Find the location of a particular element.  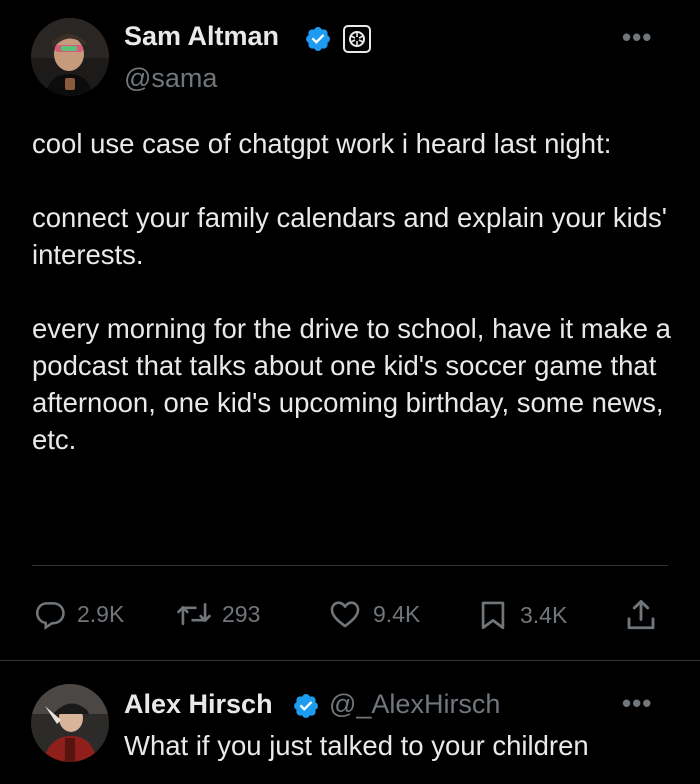

reply-text: What if you just talked to your children is located at coordinates (356, 745).